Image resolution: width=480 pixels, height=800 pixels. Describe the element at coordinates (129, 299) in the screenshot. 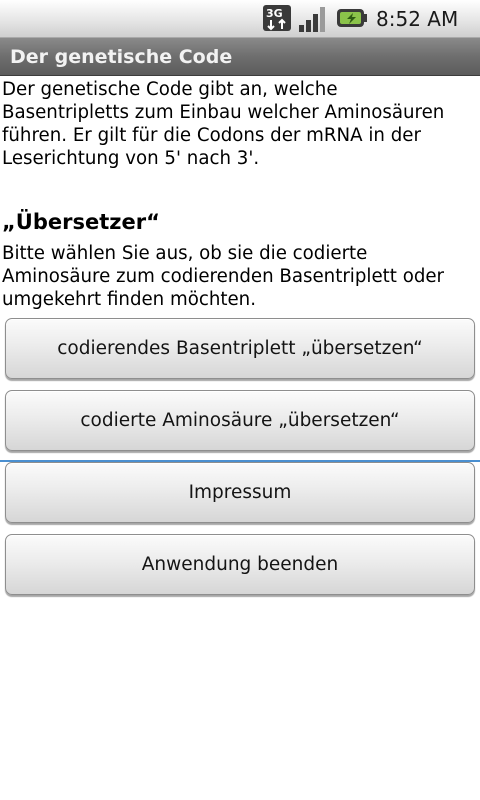

I see `instruction-line: umgekehrt finden möchten.` at that location.